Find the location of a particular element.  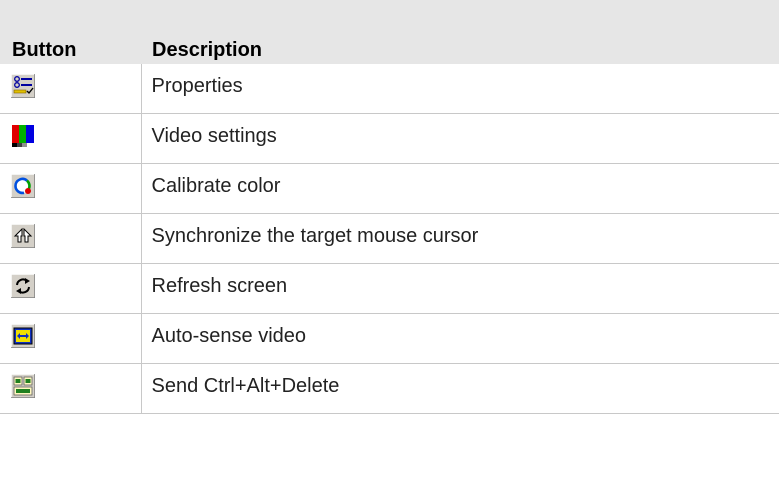

row-description: Synchronize the target mouse cursor is located at coordinates (460, 238).